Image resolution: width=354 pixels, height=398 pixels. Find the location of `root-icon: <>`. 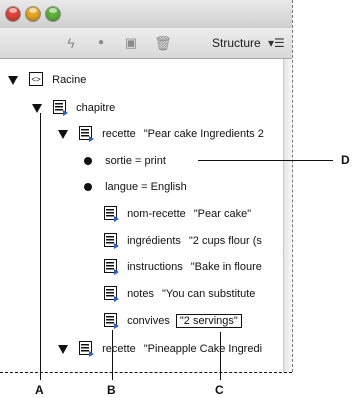

root-icon: <> is located at coordinates (36, 80).